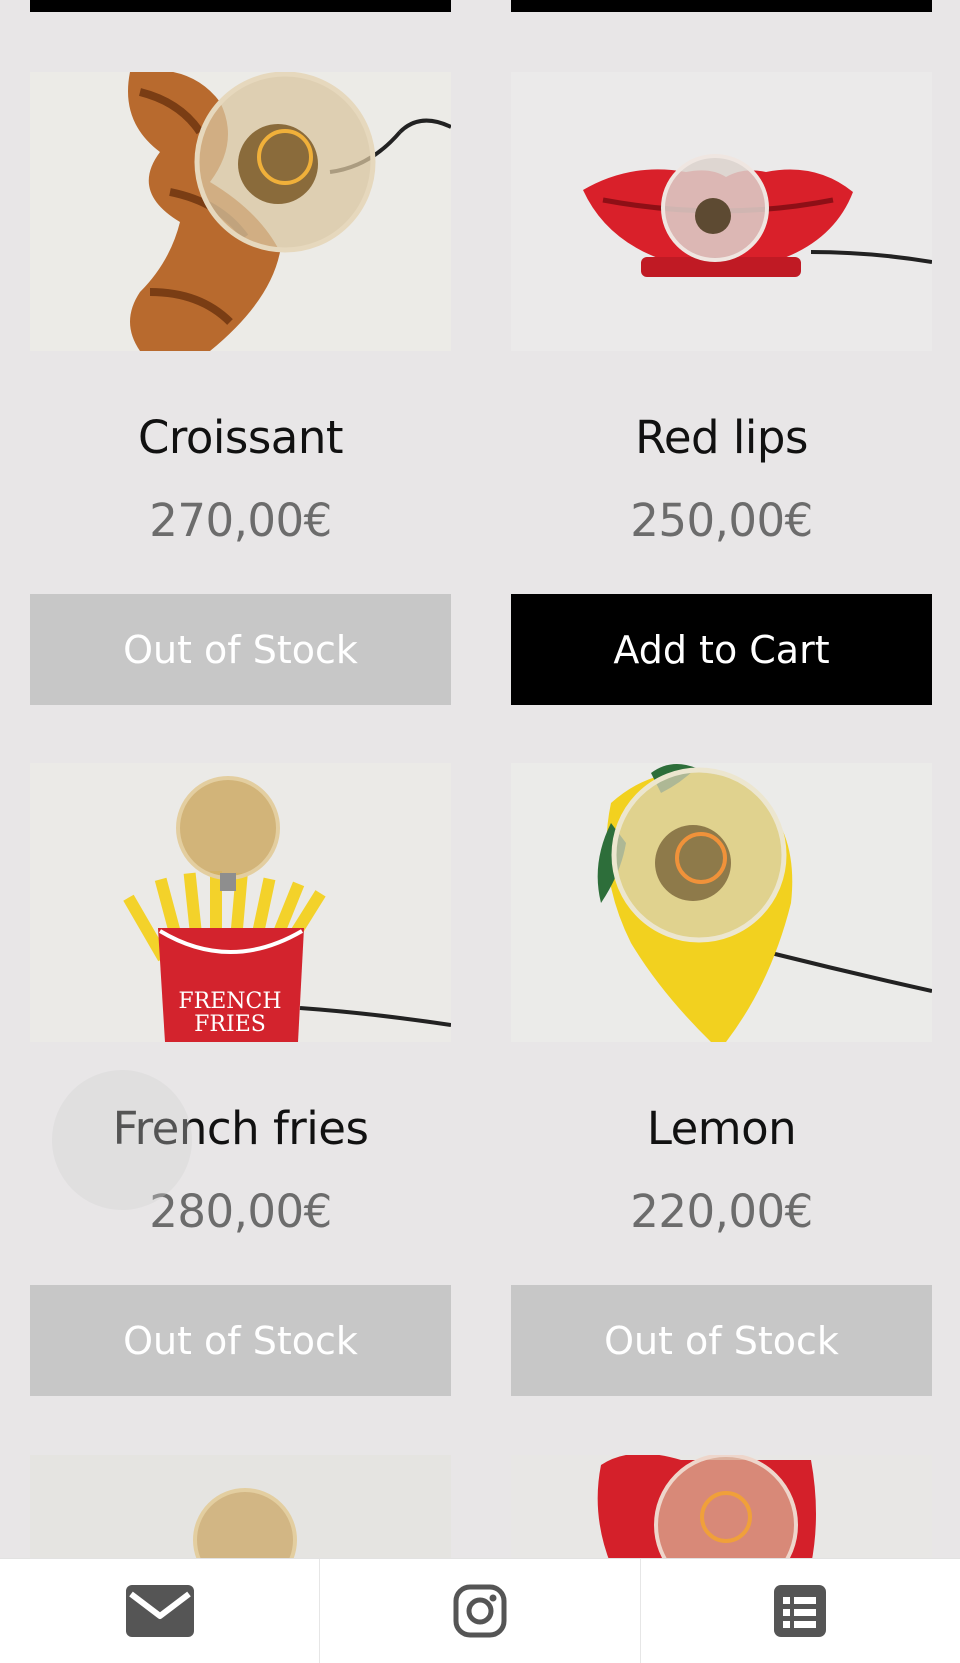  What do you see at coordinates (721, 437) in the screenshot?
I see `product-name: Red lips` at bounding box center [721, 437].